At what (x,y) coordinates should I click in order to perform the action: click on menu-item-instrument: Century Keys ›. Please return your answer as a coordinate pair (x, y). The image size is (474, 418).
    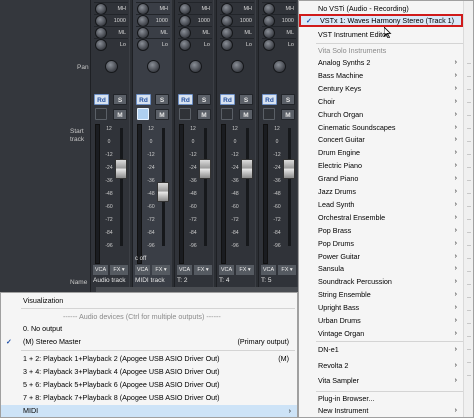
    Looking at the image, I should click on (381, 89).